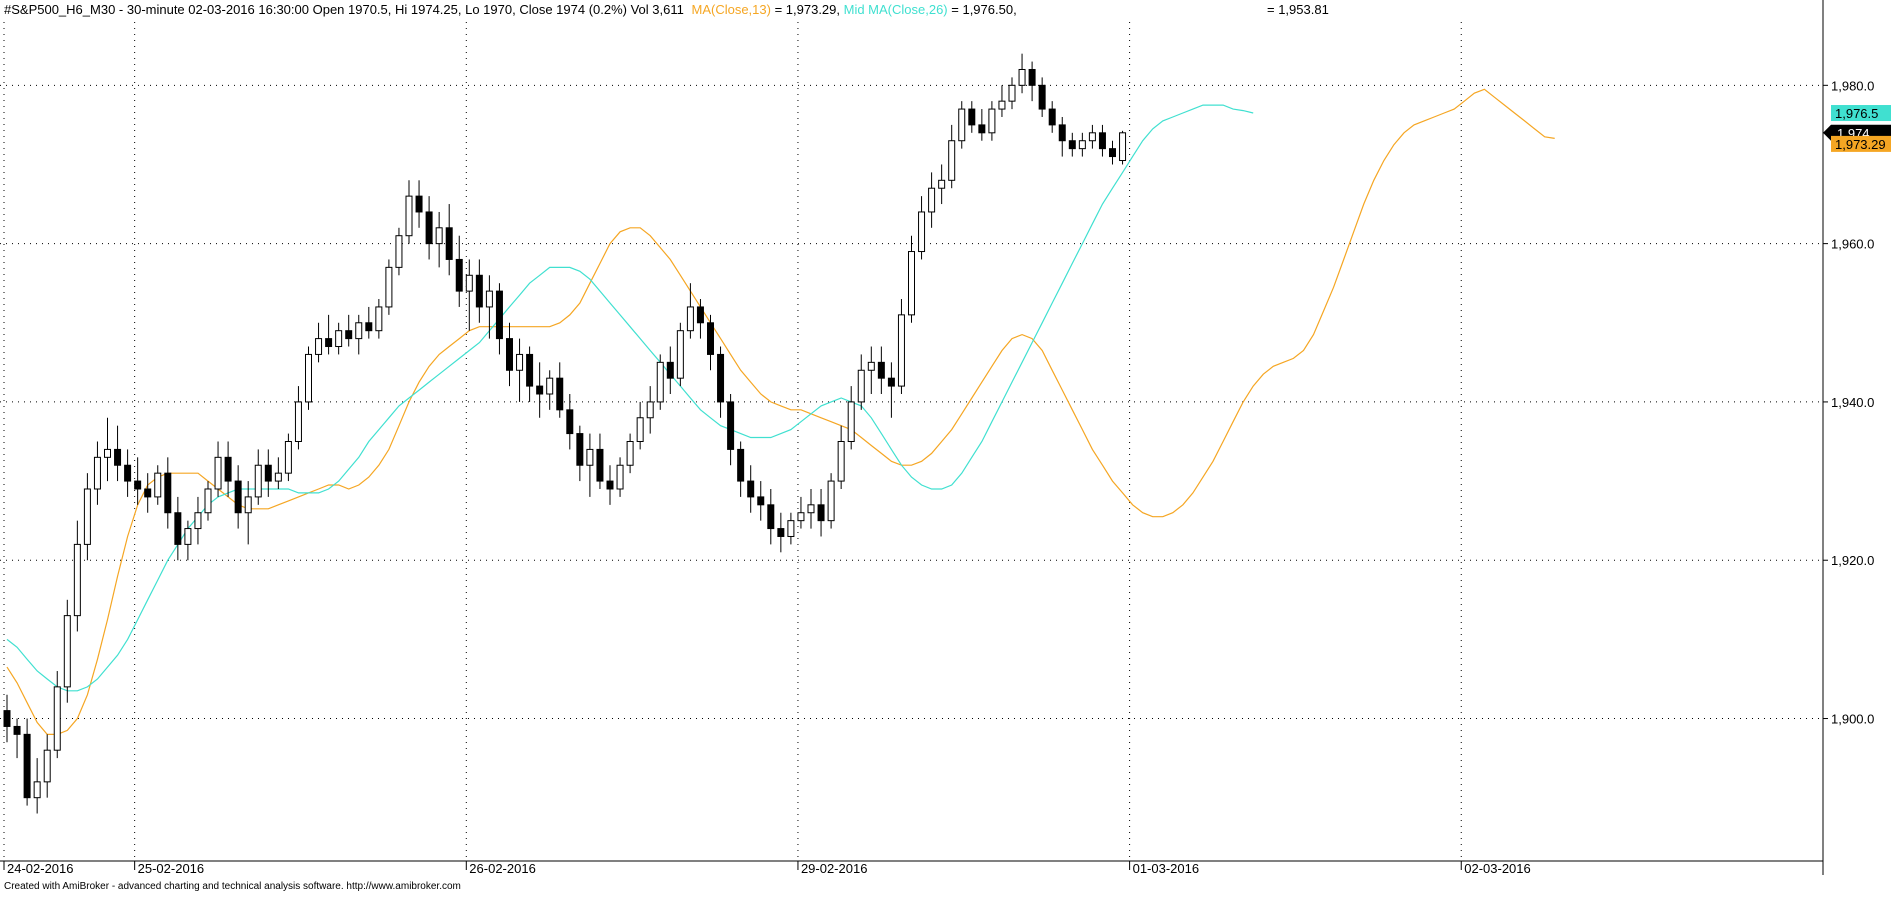 The image size is (1891, 897). What do you see at coordinates (502, 868) in the screenshot?
I see `x-tick-label: 26-02-2016` at bounding box center [502, 868].